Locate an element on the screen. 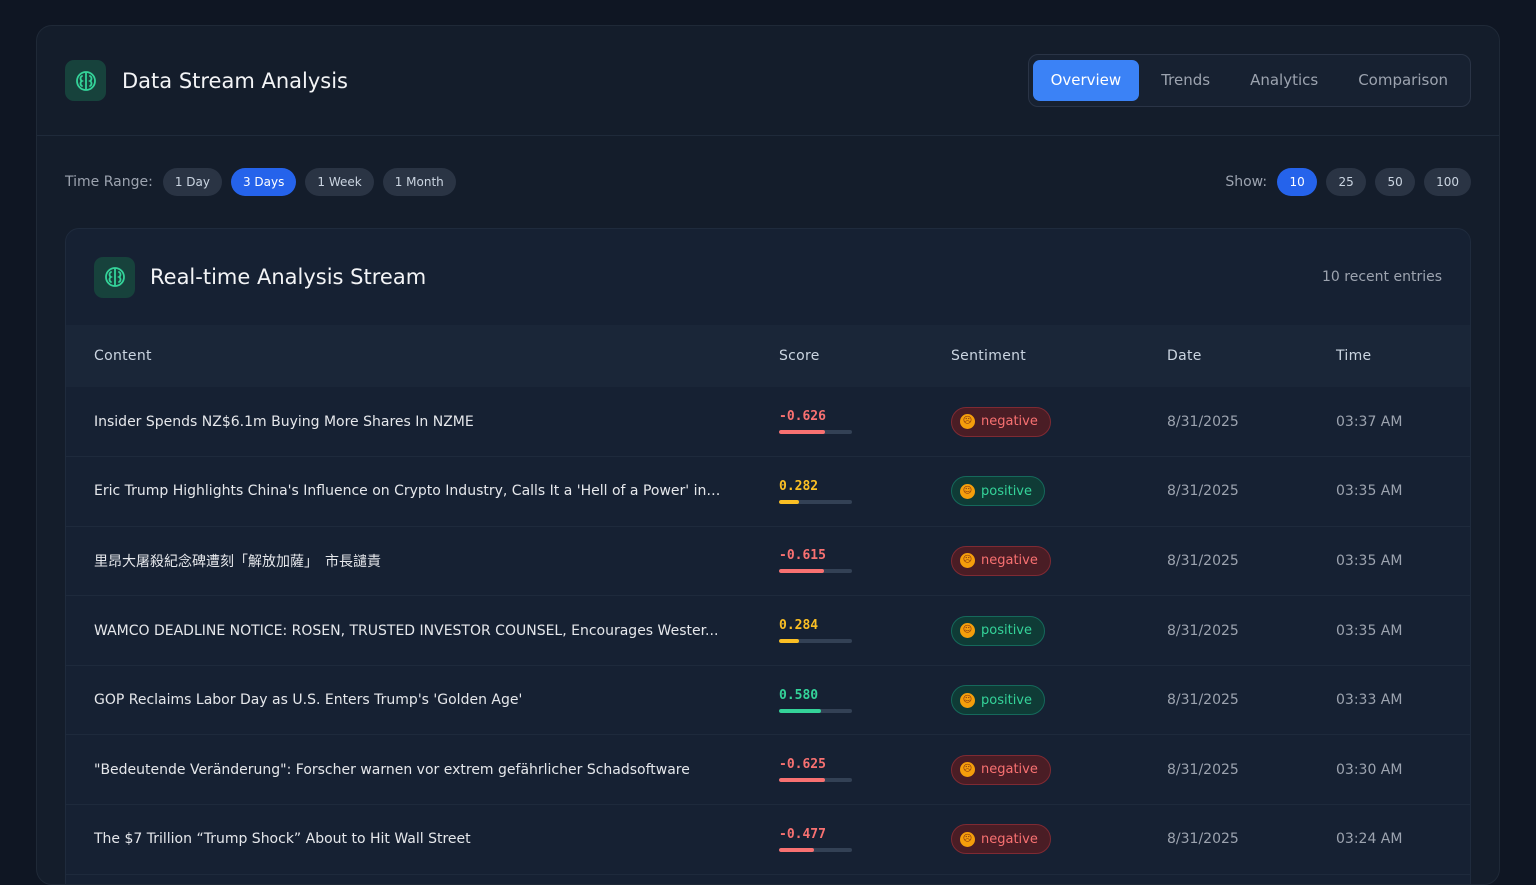 This screenshot has width=1536, height=885. show-label: Show: is located at coordinates (1246, 182).